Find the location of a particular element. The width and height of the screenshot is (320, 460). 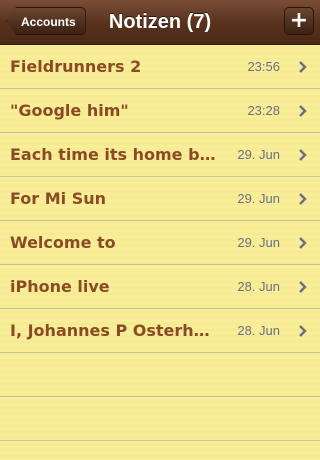

note-row: Welcome to 29. Jun is located at coordinates (160, 243).